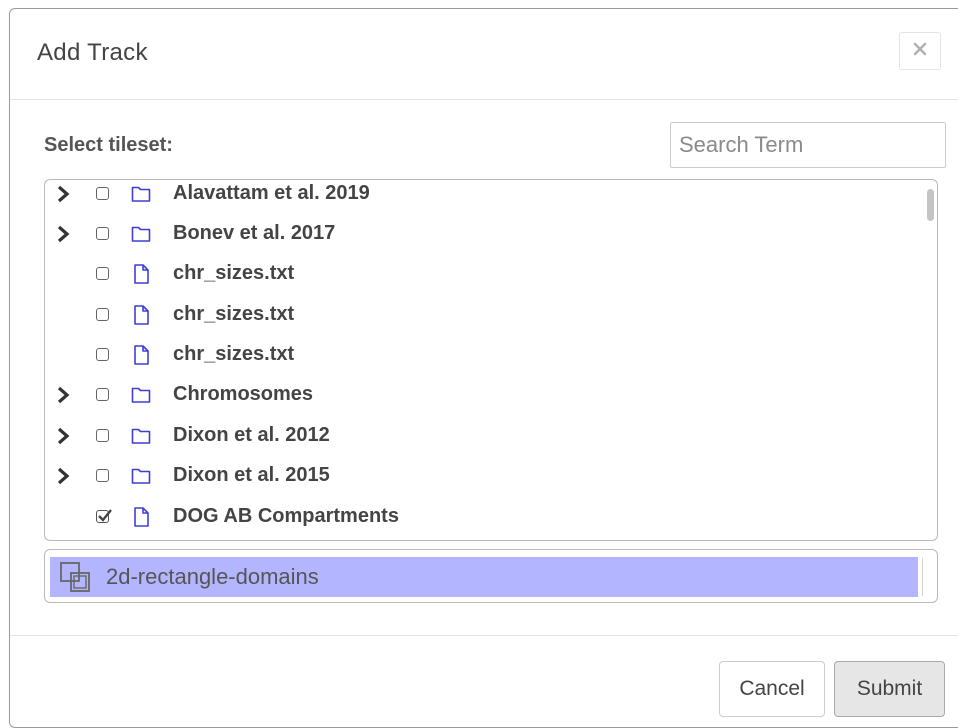 The height and width of the screenshot is (728, 958). I want to click on tree-row-label: Dixon et al. 2015, so click(251, 475).